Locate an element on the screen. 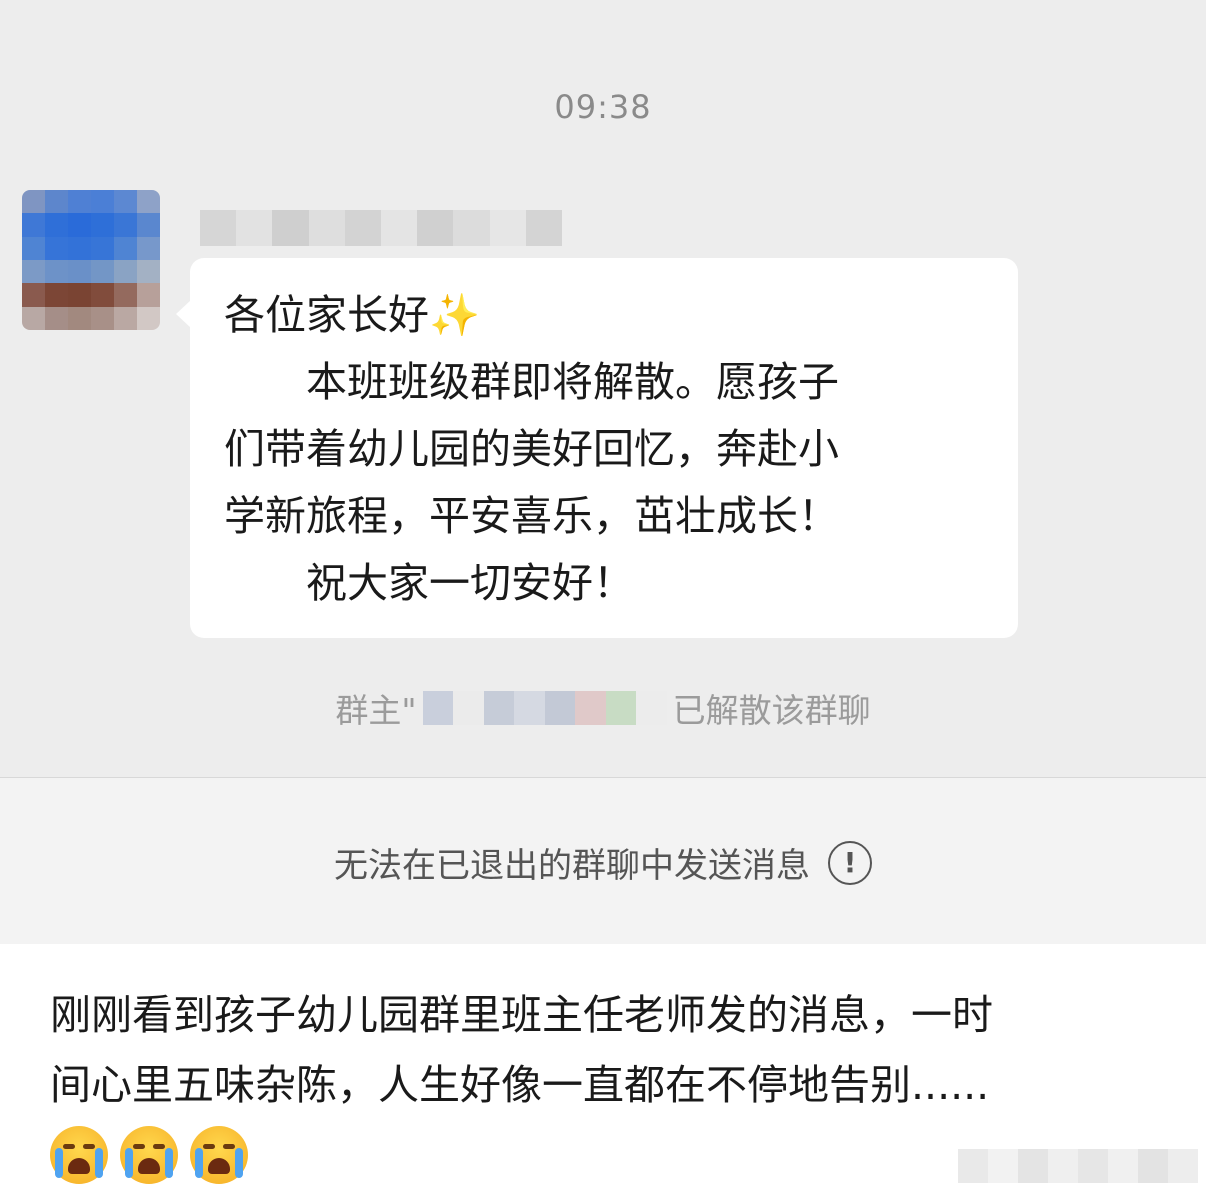  system-notice-dissolved: 群主" 已解散该群聊 is located at coordinates (603, 708).